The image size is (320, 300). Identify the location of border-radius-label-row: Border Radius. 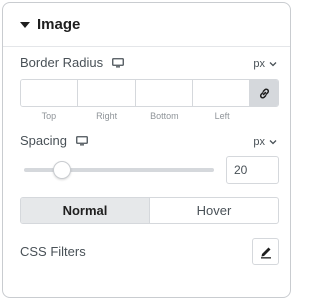
(72, 62).